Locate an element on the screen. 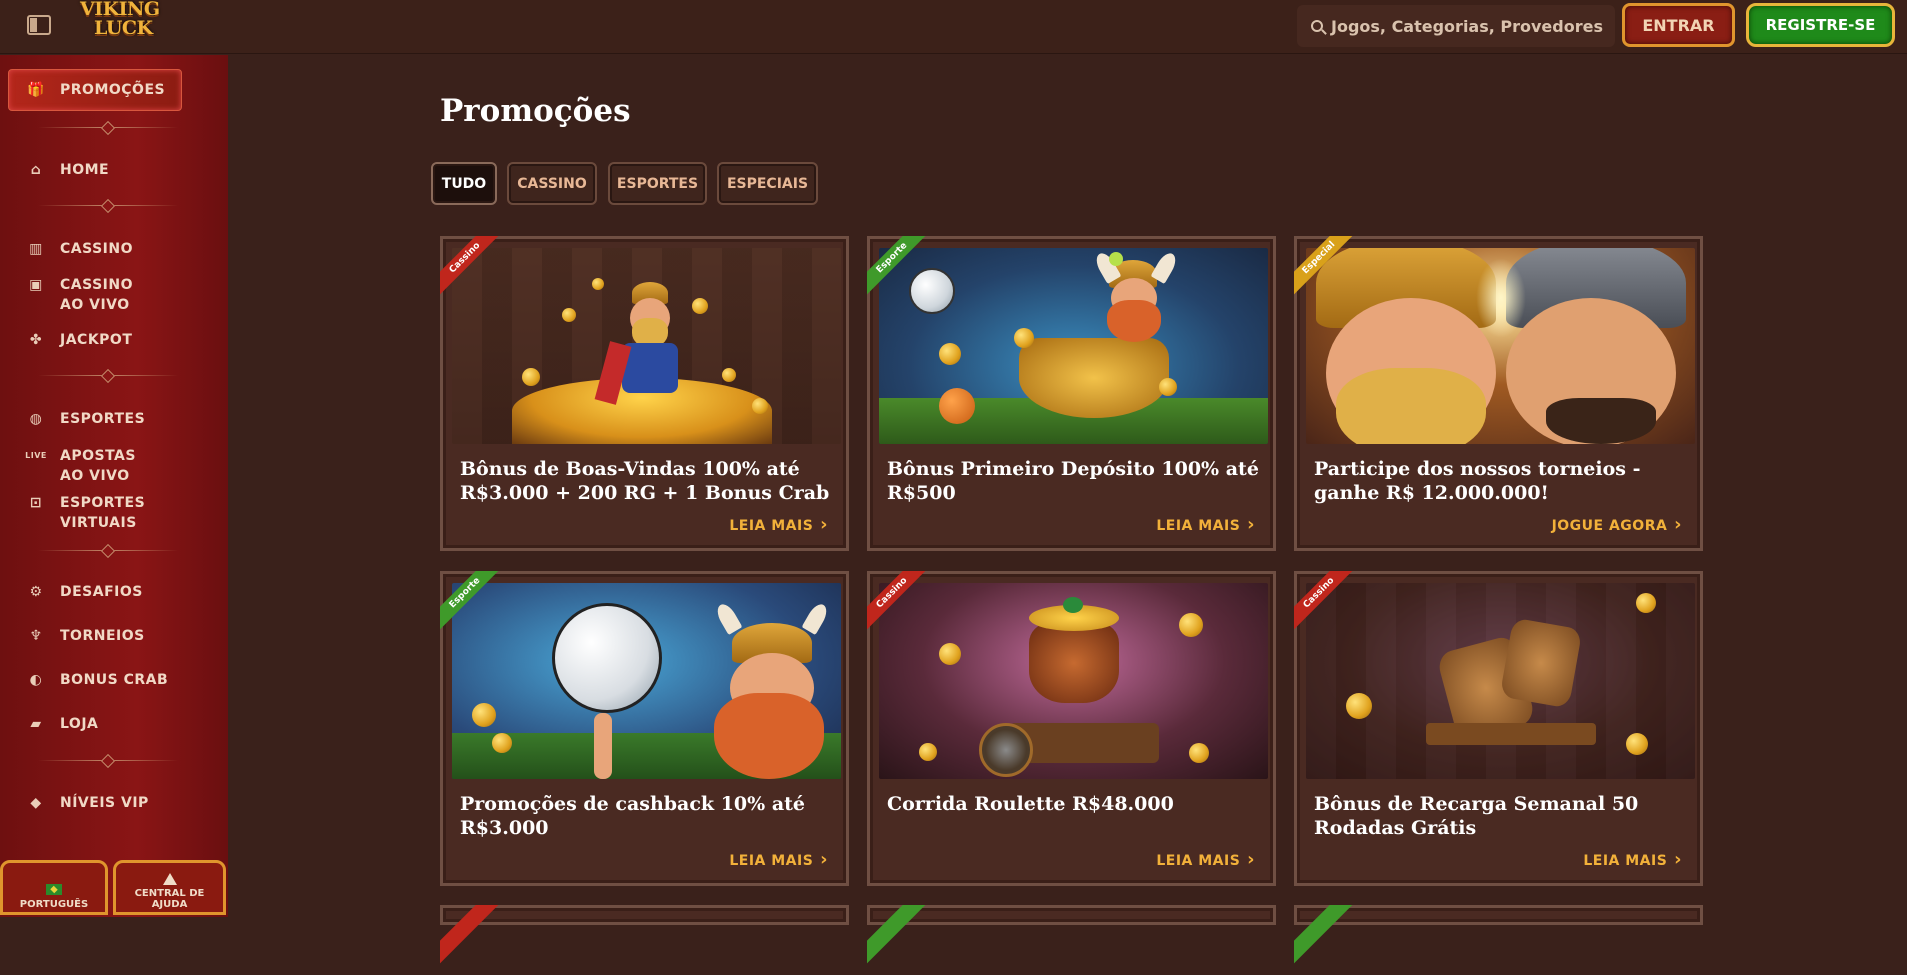 The image size is (1907, 975). help-center-button: CENTRAL DE AJUDA is located at coordinates (169, 887).